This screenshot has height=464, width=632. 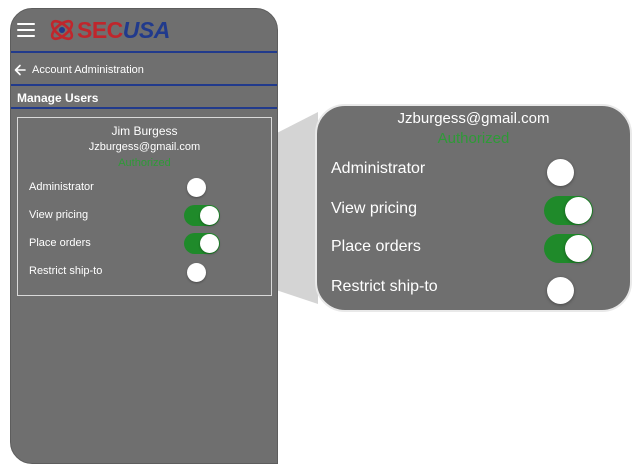 What do you see at coordinates (88, 70) in the screenshot?
I see `nav-title: Account Administration` at bounding box center [88, 70].